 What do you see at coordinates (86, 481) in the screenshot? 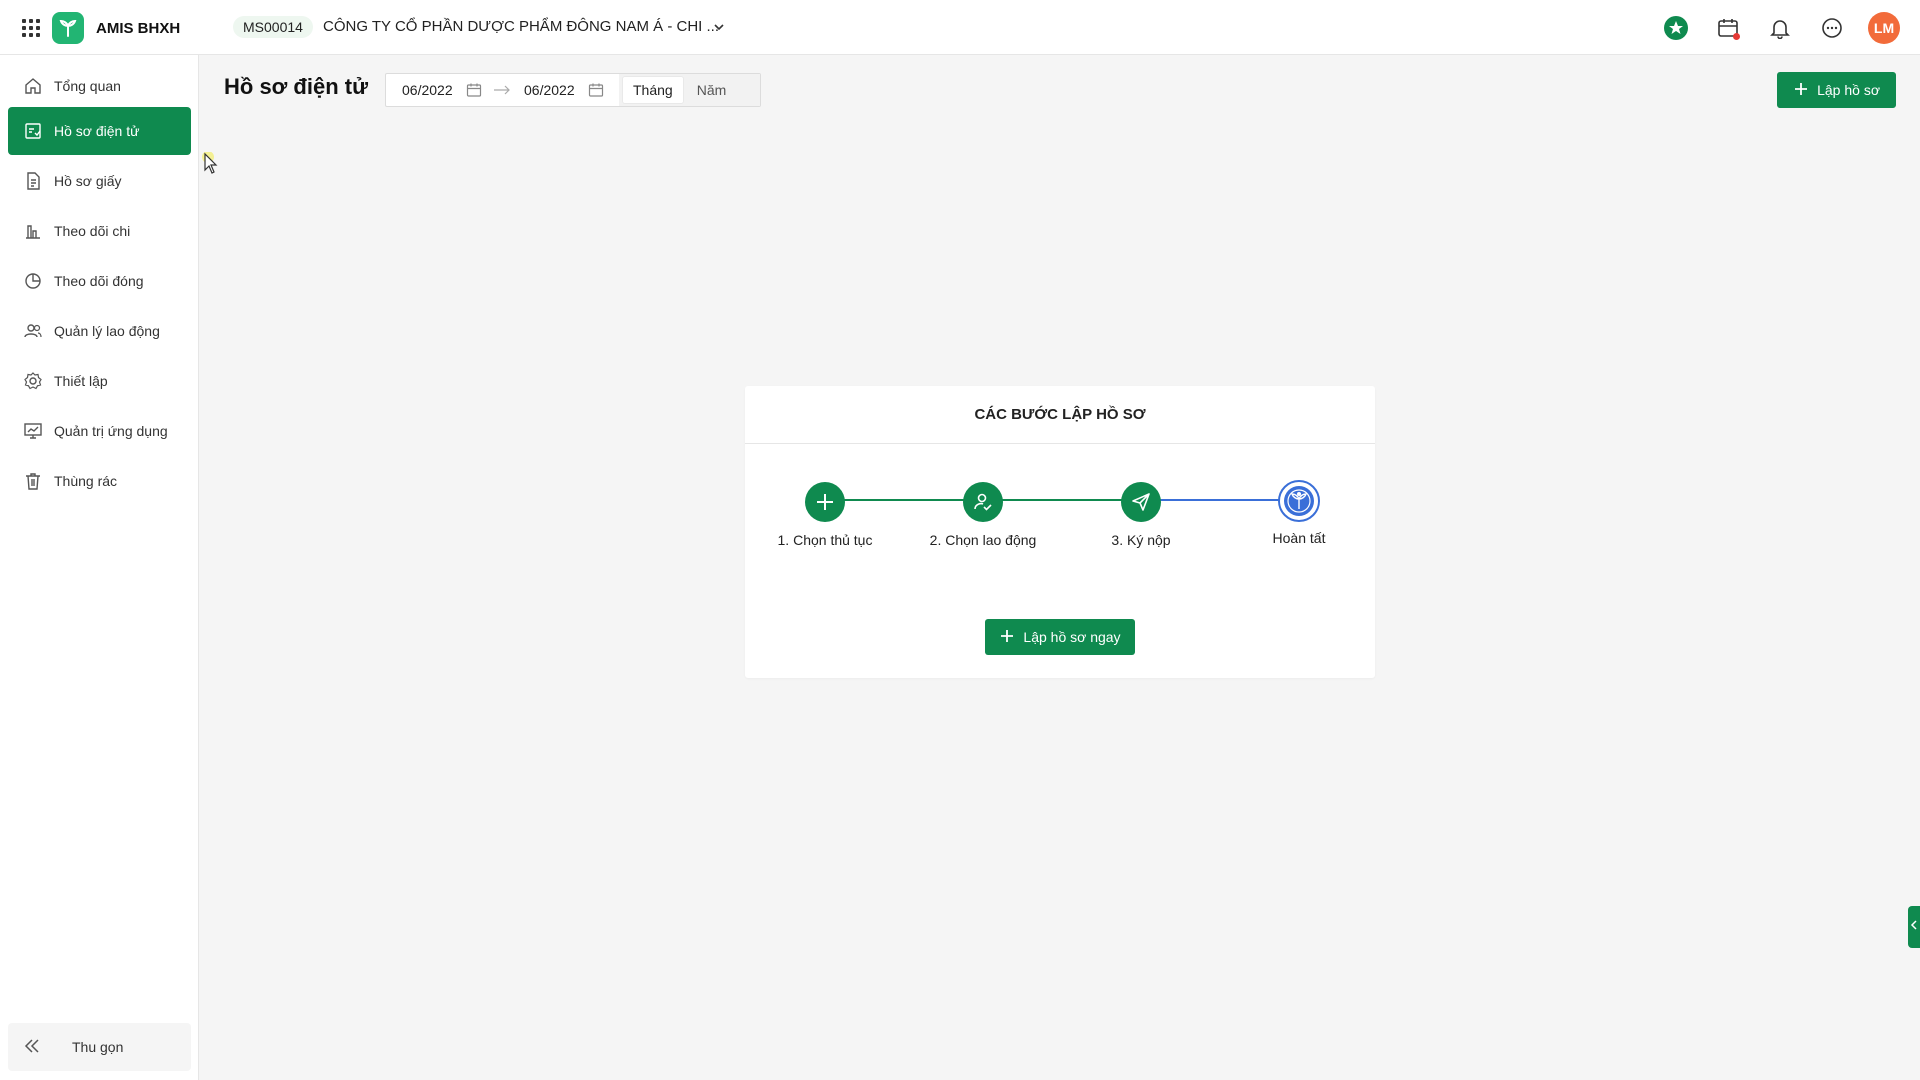
I see `sidebar-item-label: Thùng rác` at bounding box center [86, 481].